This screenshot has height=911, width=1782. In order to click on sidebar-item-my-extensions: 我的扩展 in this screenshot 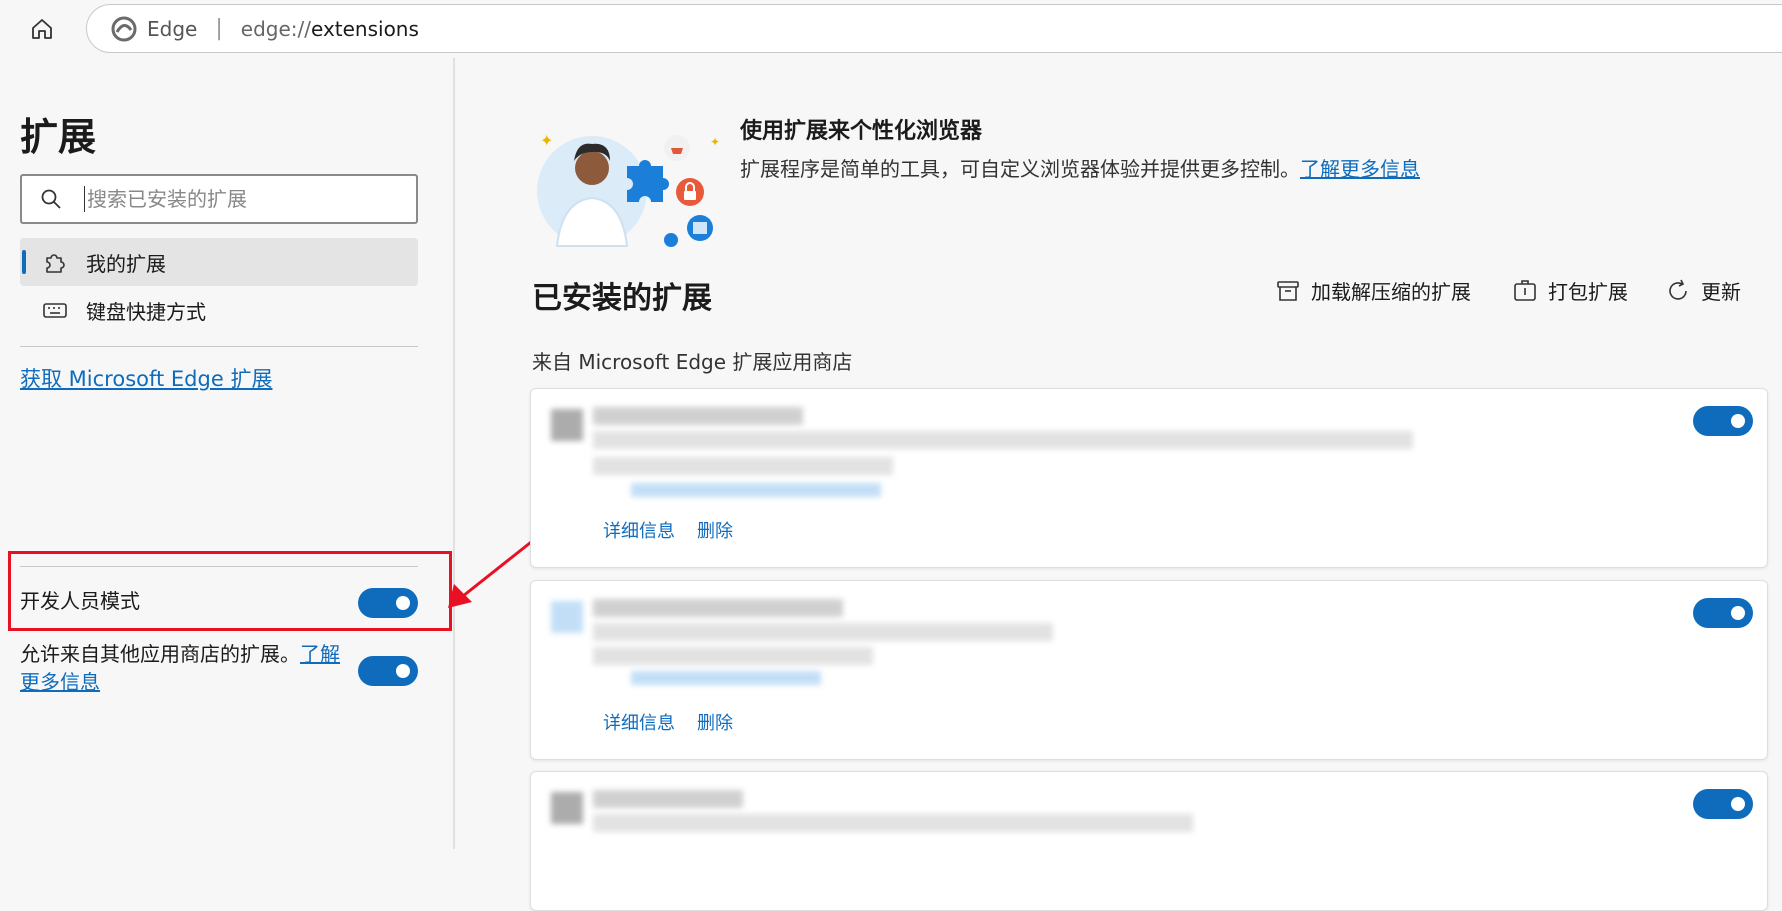, I will do `click(219, 262)`.